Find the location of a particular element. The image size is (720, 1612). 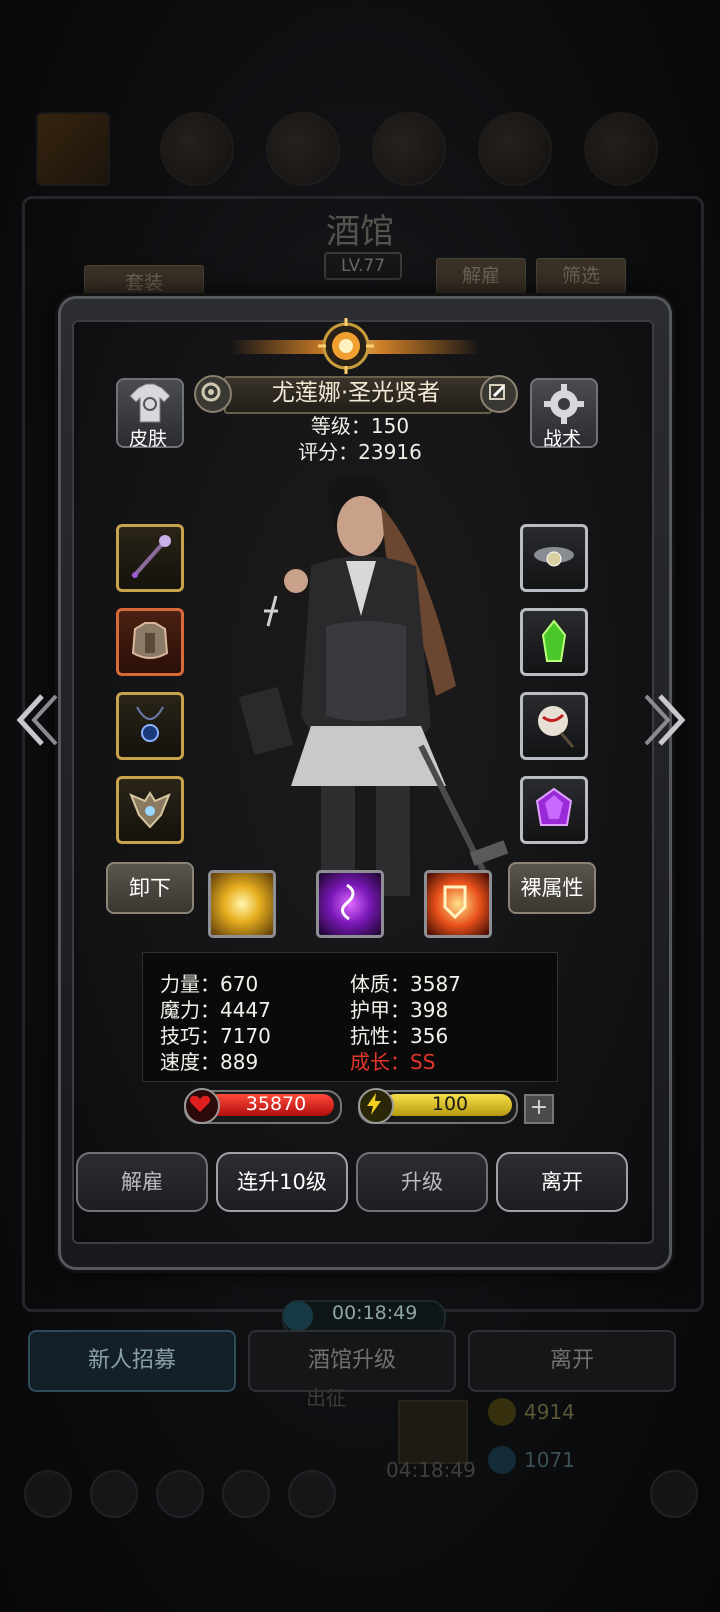

stat-armor: 护甲：398 is located at coordinates (399, 1010).